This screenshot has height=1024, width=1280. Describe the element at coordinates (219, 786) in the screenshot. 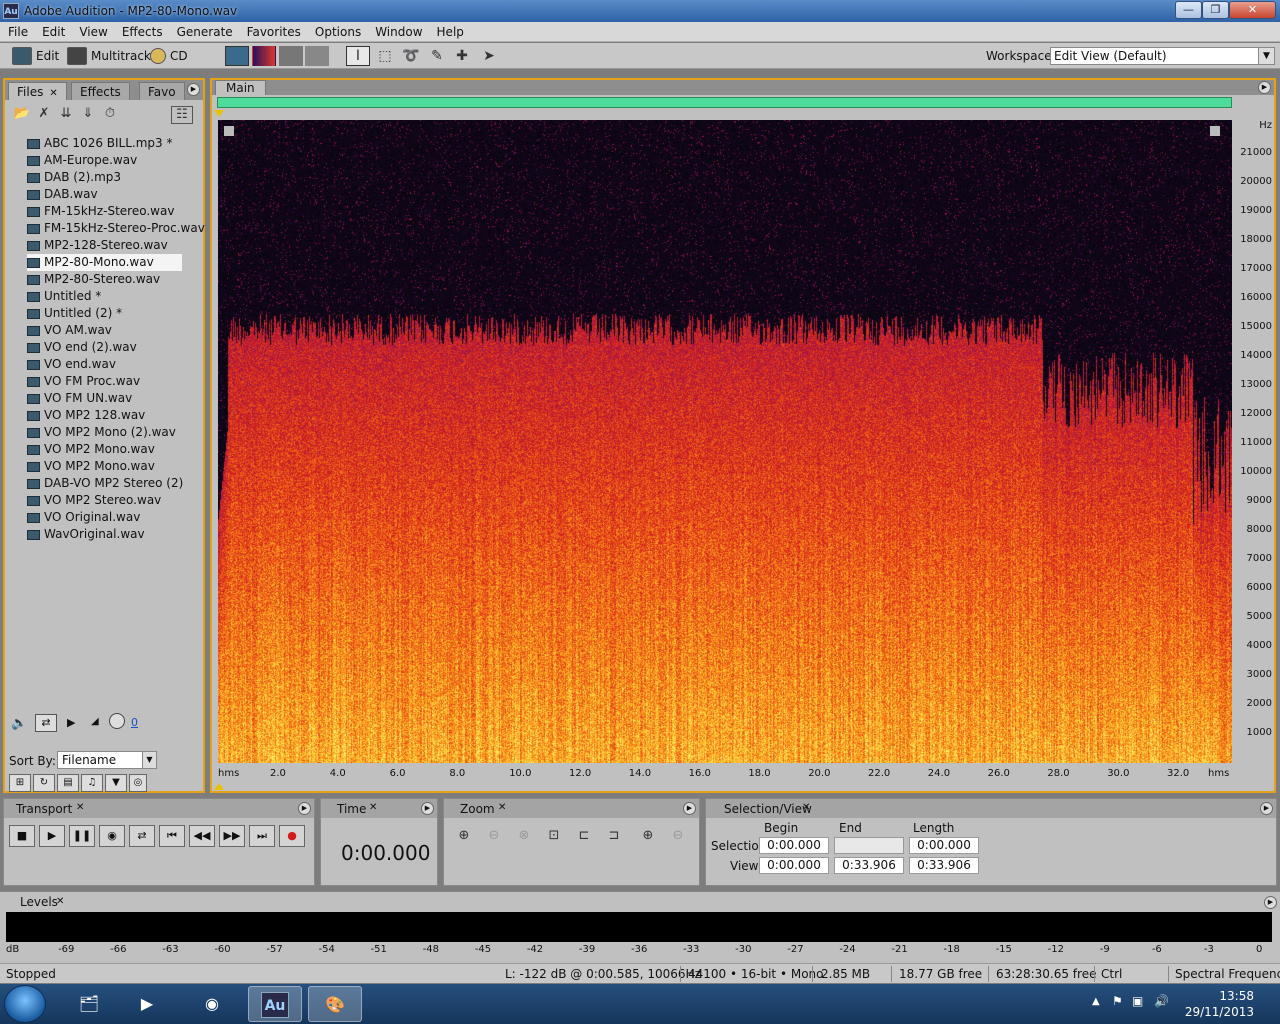

I see `playhead-marker-bottom-icon` at that location.